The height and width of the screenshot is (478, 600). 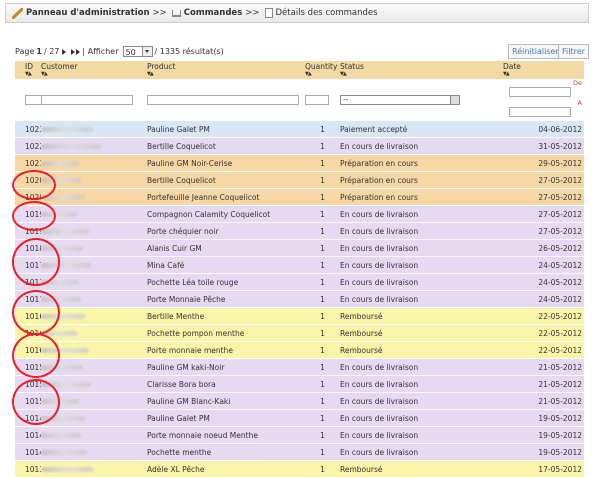 I want to click on date-from-input, so click(x=540, y=92).